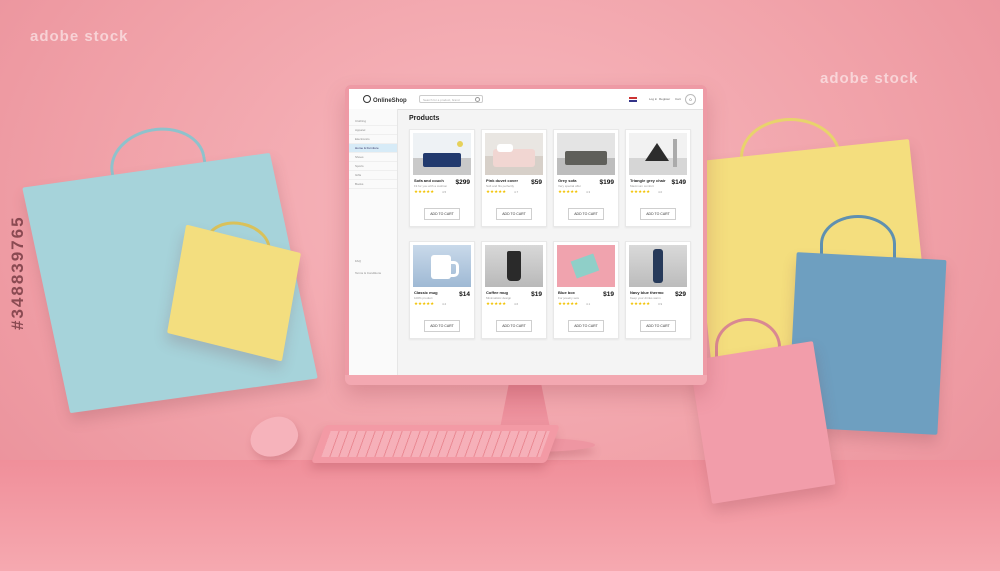  Describe the element at coordinates (642, 186) in the screenshot. I see `product-description: Maximum comfort` at that location.